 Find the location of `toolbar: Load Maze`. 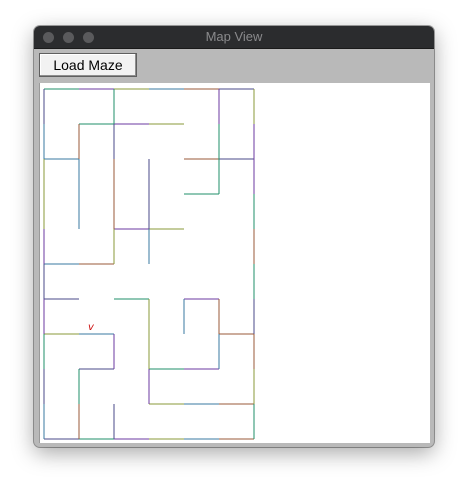

toolbar: Load Maze is located at coordinates (234, 66).